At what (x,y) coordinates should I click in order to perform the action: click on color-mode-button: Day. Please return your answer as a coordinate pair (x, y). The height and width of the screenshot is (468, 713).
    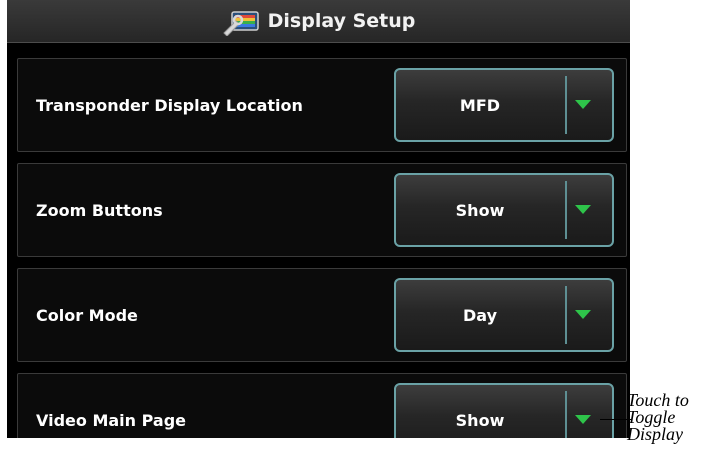
    Looking at the image, I should click on (504, 315).